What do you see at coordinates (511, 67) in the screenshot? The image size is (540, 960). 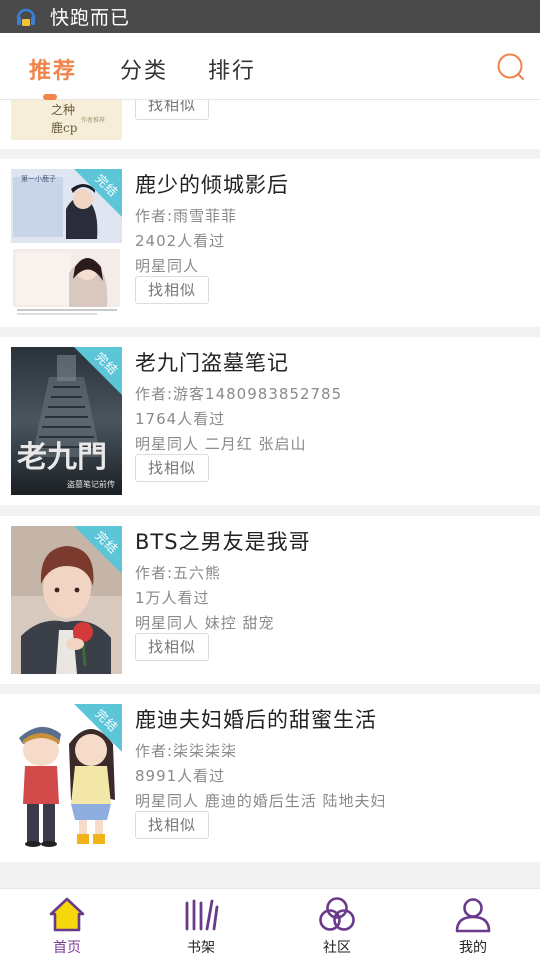 I see `search-icon` at bounding box center [511, 67].